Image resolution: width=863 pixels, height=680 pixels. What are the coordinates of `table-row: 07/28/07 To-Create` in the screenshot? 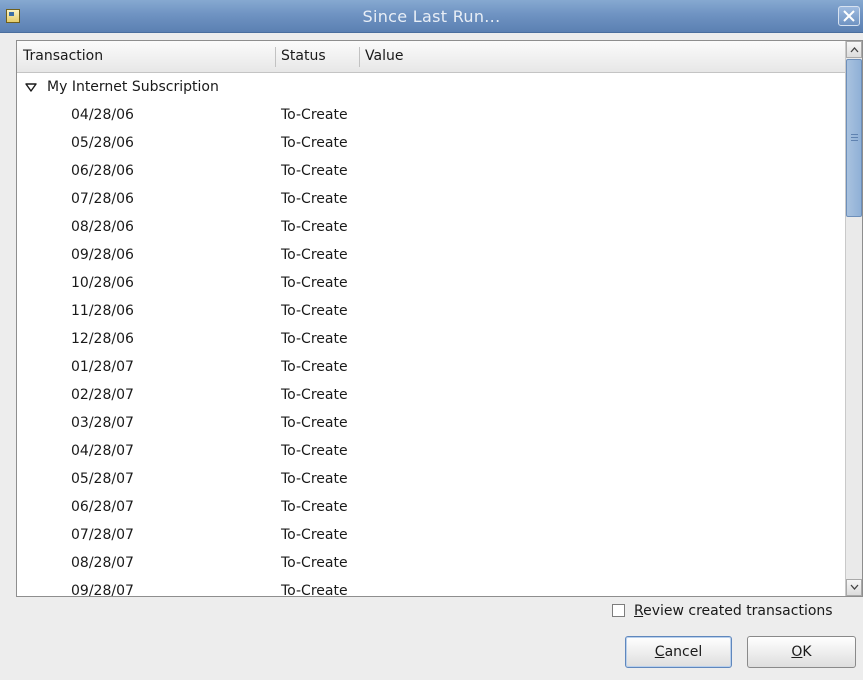 It's located at (431, 535).